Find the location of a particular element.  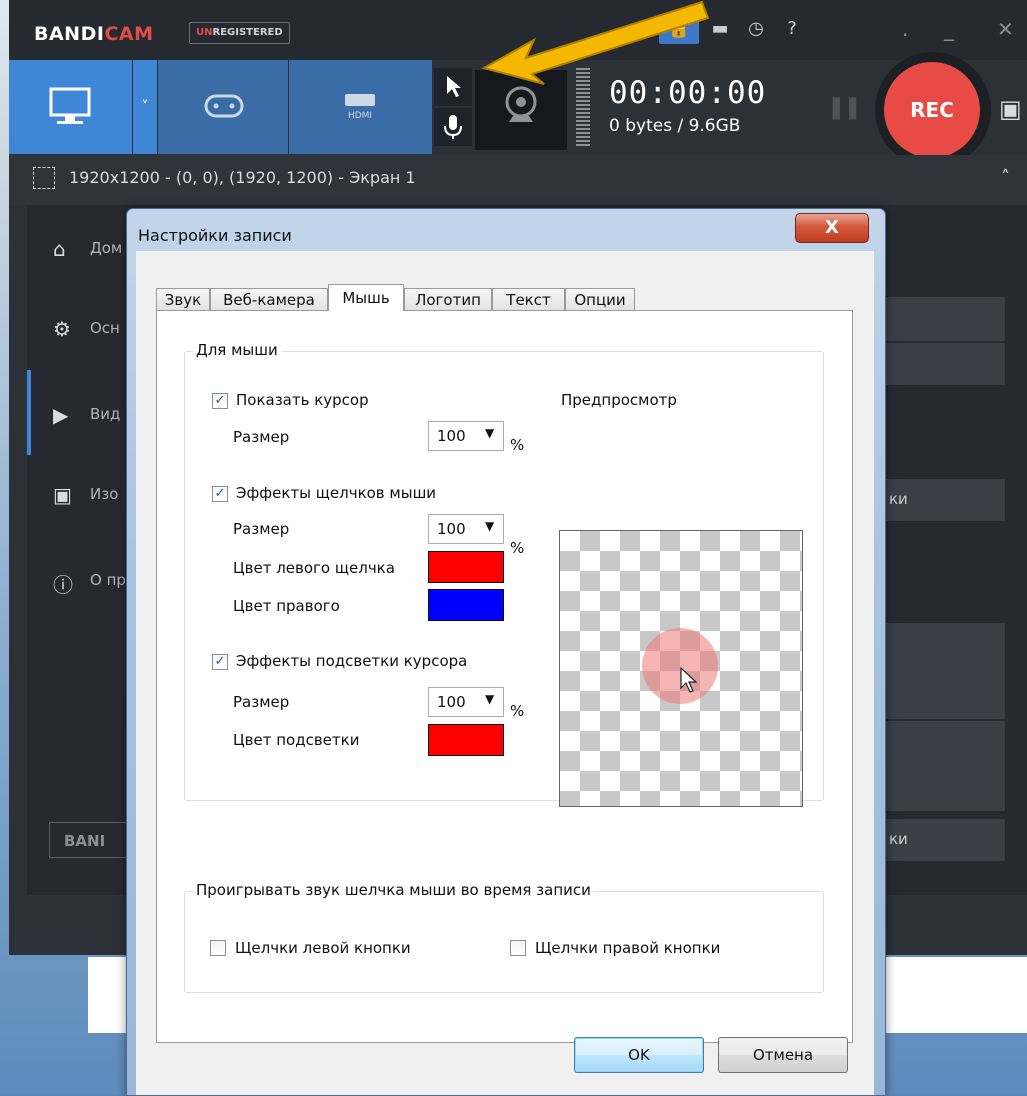

annotation-arrow is located at coordinates (595, 42).